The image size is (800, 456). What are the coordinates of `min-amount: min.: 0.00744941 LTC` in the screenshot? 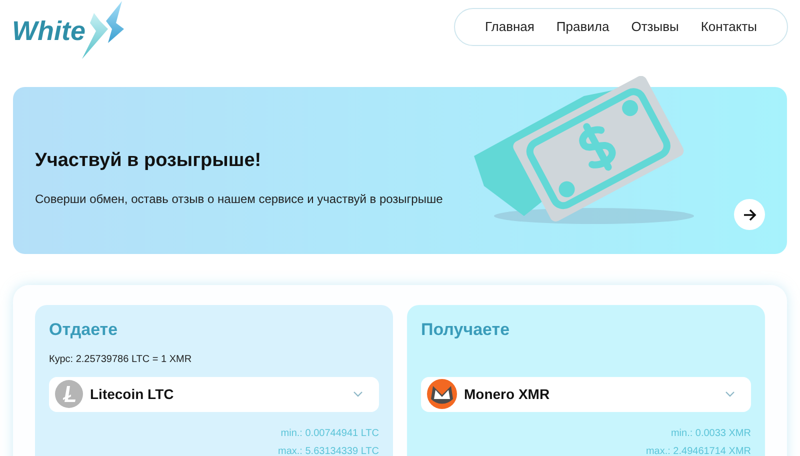 It's located at (329, 433).